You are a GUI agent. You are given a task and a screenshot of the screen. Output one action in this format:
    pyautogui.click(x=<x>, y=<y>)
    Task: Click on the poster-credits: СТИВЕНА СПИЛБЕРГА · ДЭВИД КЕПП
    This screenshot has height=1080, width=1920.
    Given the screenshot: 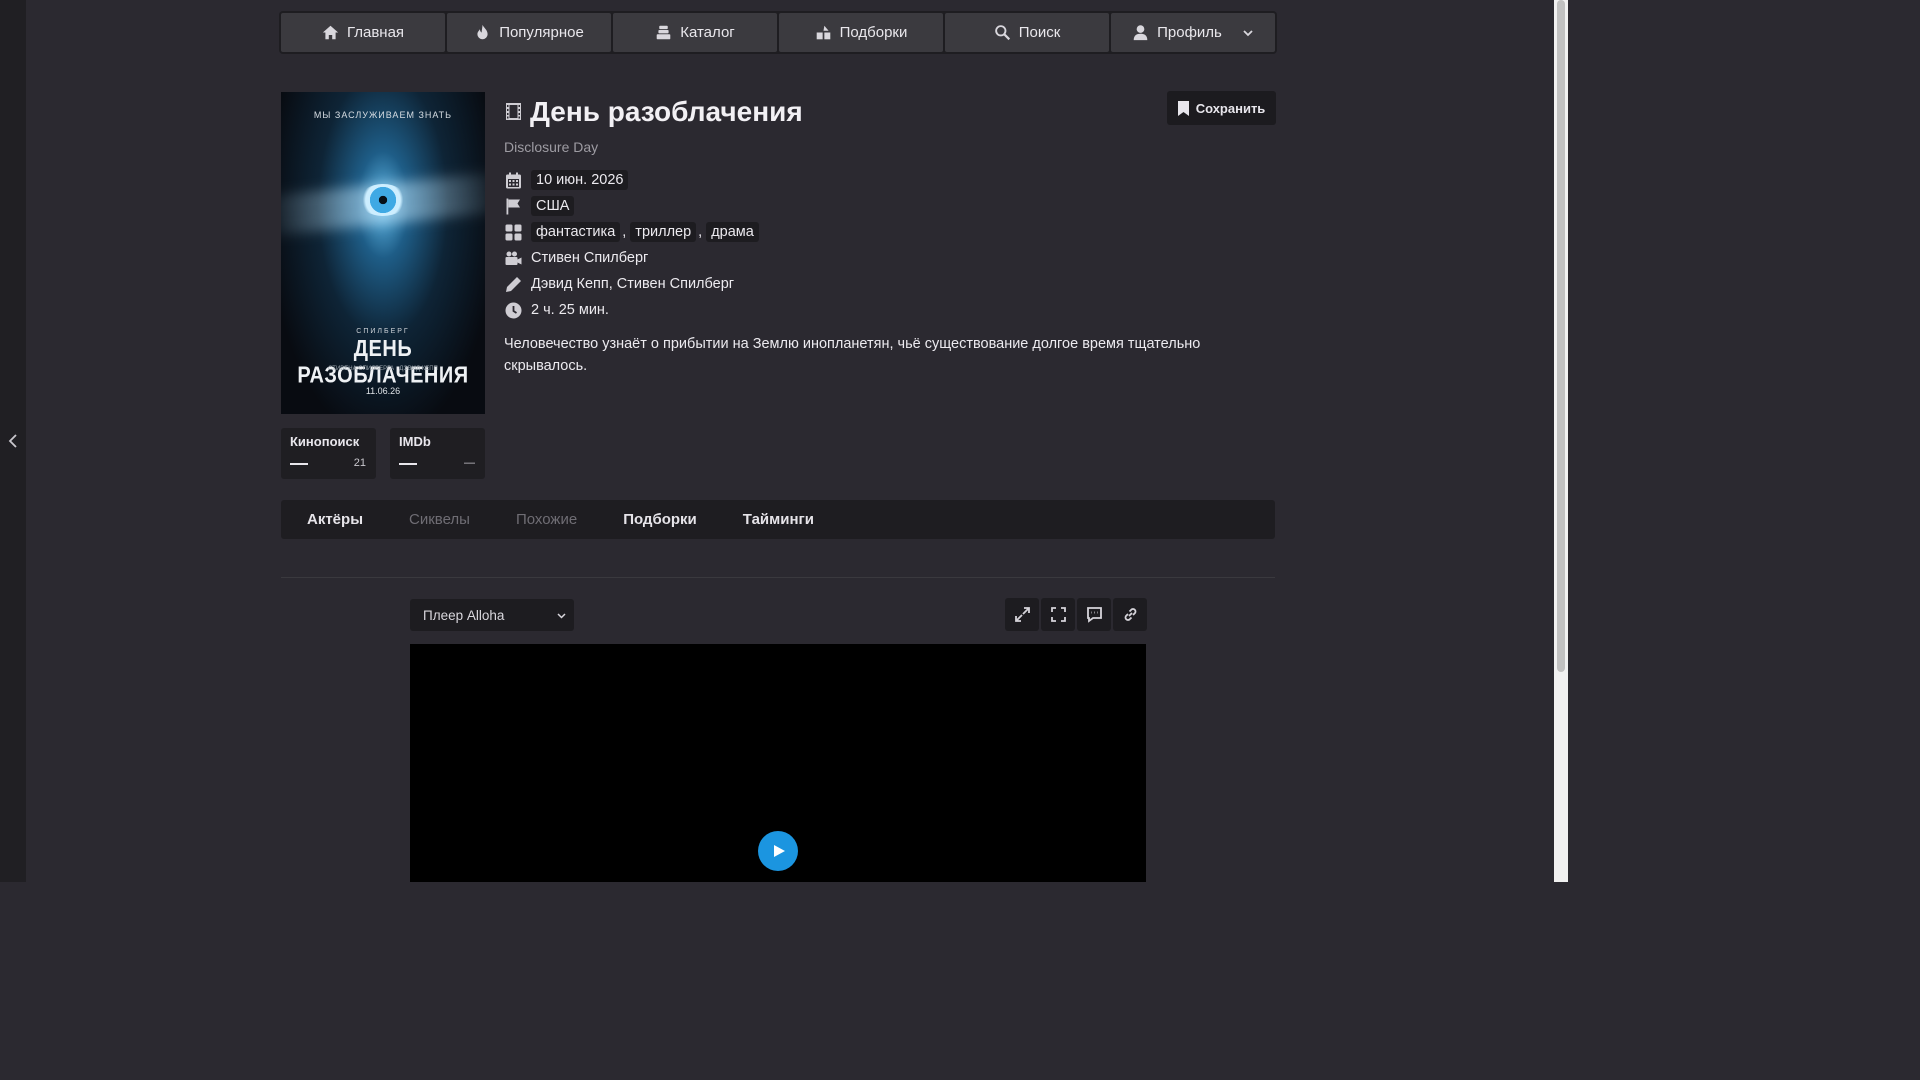 What is the action you would take?
    pyautogui.click(x=383, y=369)
    